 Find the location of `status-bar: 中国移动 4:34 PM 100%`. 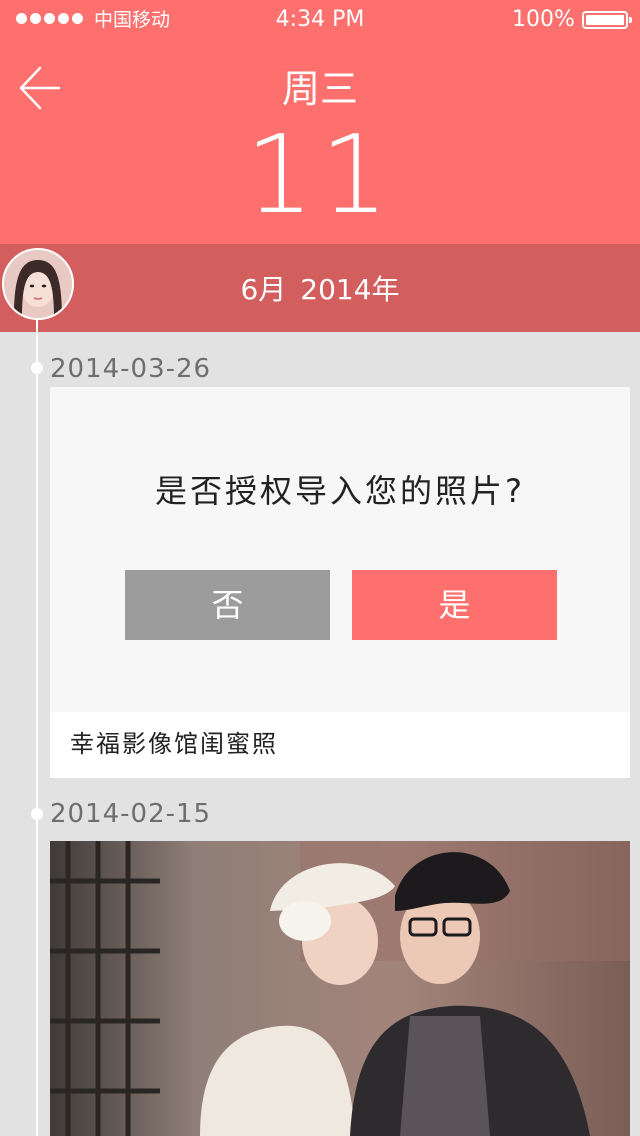

status-bar: 中国移动 4:34 PM 100% is located at coordinates (320, 20).